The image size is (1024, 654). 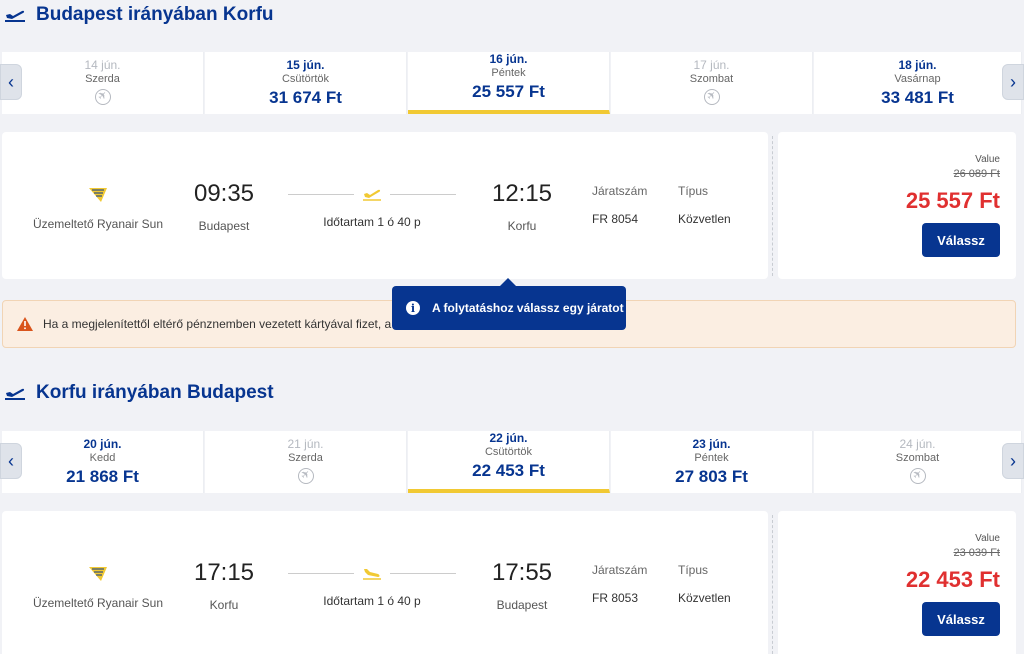 What do you see at coordinates (961, 240) in the screenshot?
I see `select-outbound-button: Válassz` at bounding box center [961, 240].